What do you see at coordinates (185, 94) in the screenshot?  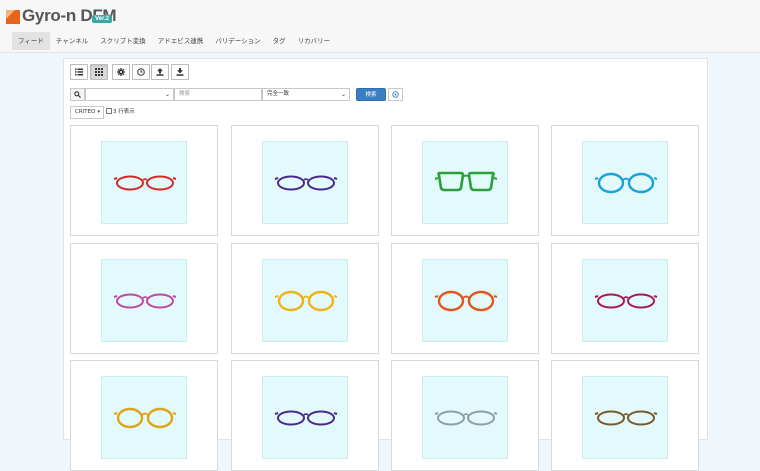 I see `keyword-placeholder: 検索` at bounding box center [185, 94].